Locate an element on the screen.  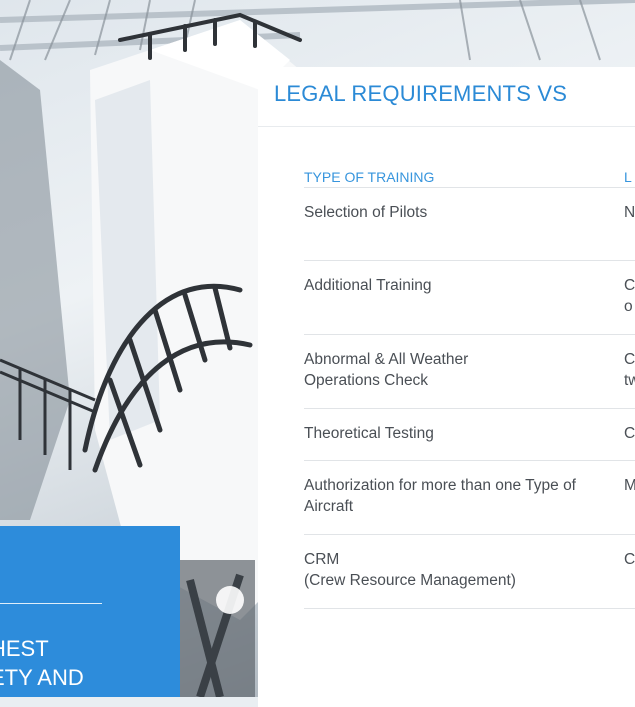
row-value: M is located at coordinates (629, 485).